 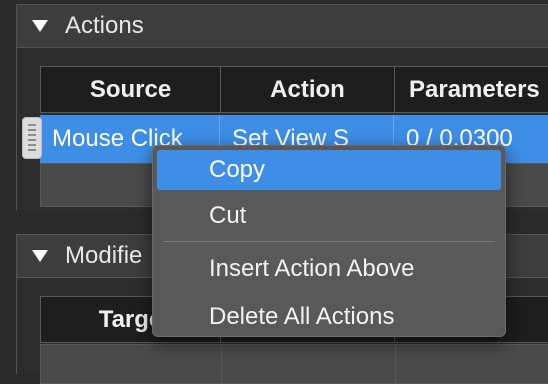 What do you see at coordinates (471, 89) in the screenshot?
I see `column-header-parameters: Parameters` at bounding box center [471, 89].